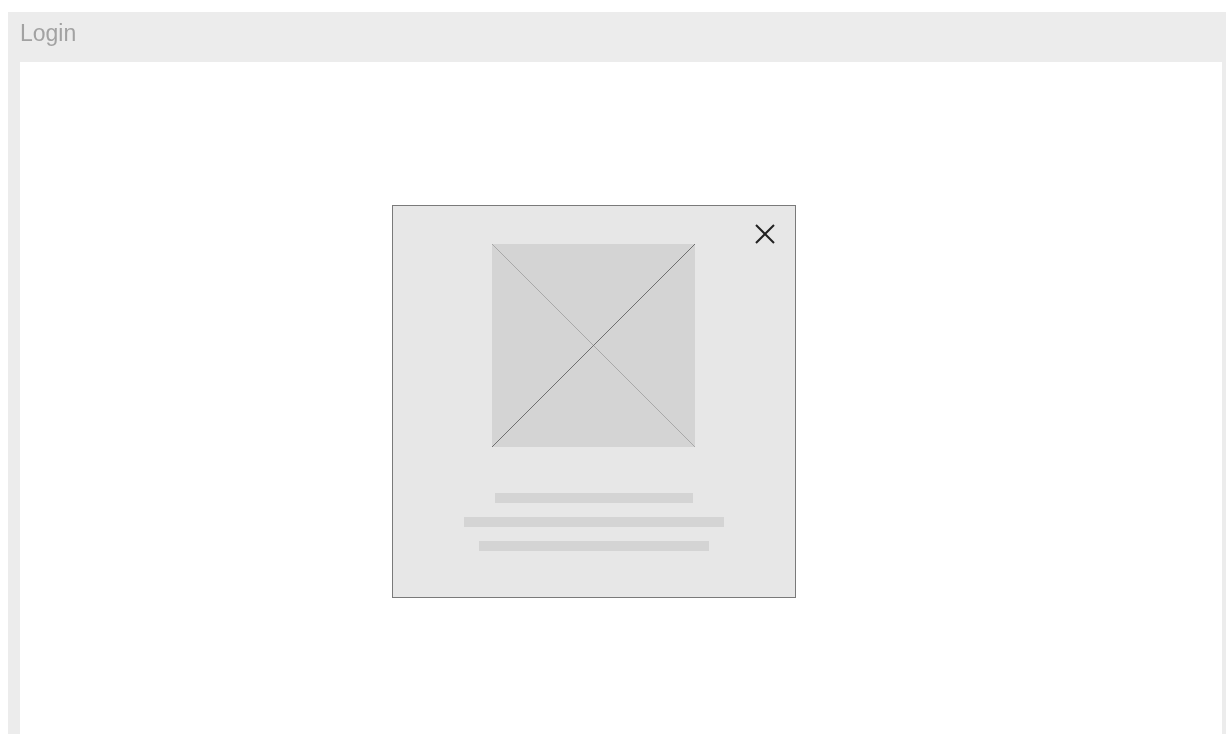 This screenshot has width=1226, height=734. What do you see at coordinates (48, 33) in the screenshot?
I see `window-title: Login` at bounding box center [48, 33].